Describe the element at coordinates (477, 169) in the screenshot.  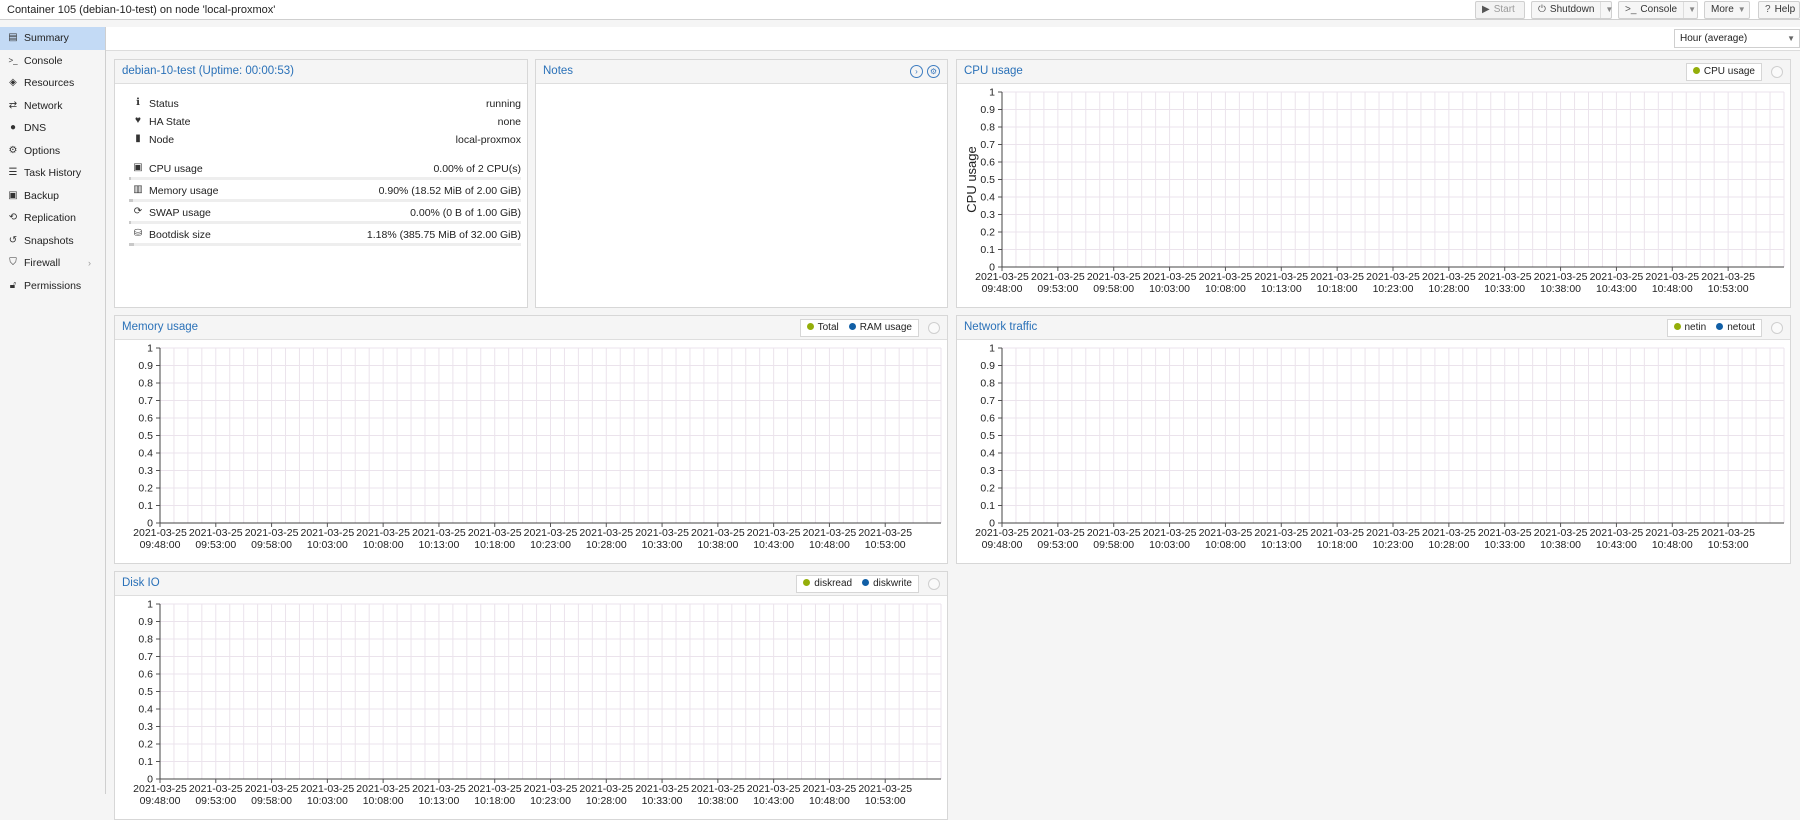
I see `cpu-usage-value: 0.00% of 2 CPU(s)` at that location.